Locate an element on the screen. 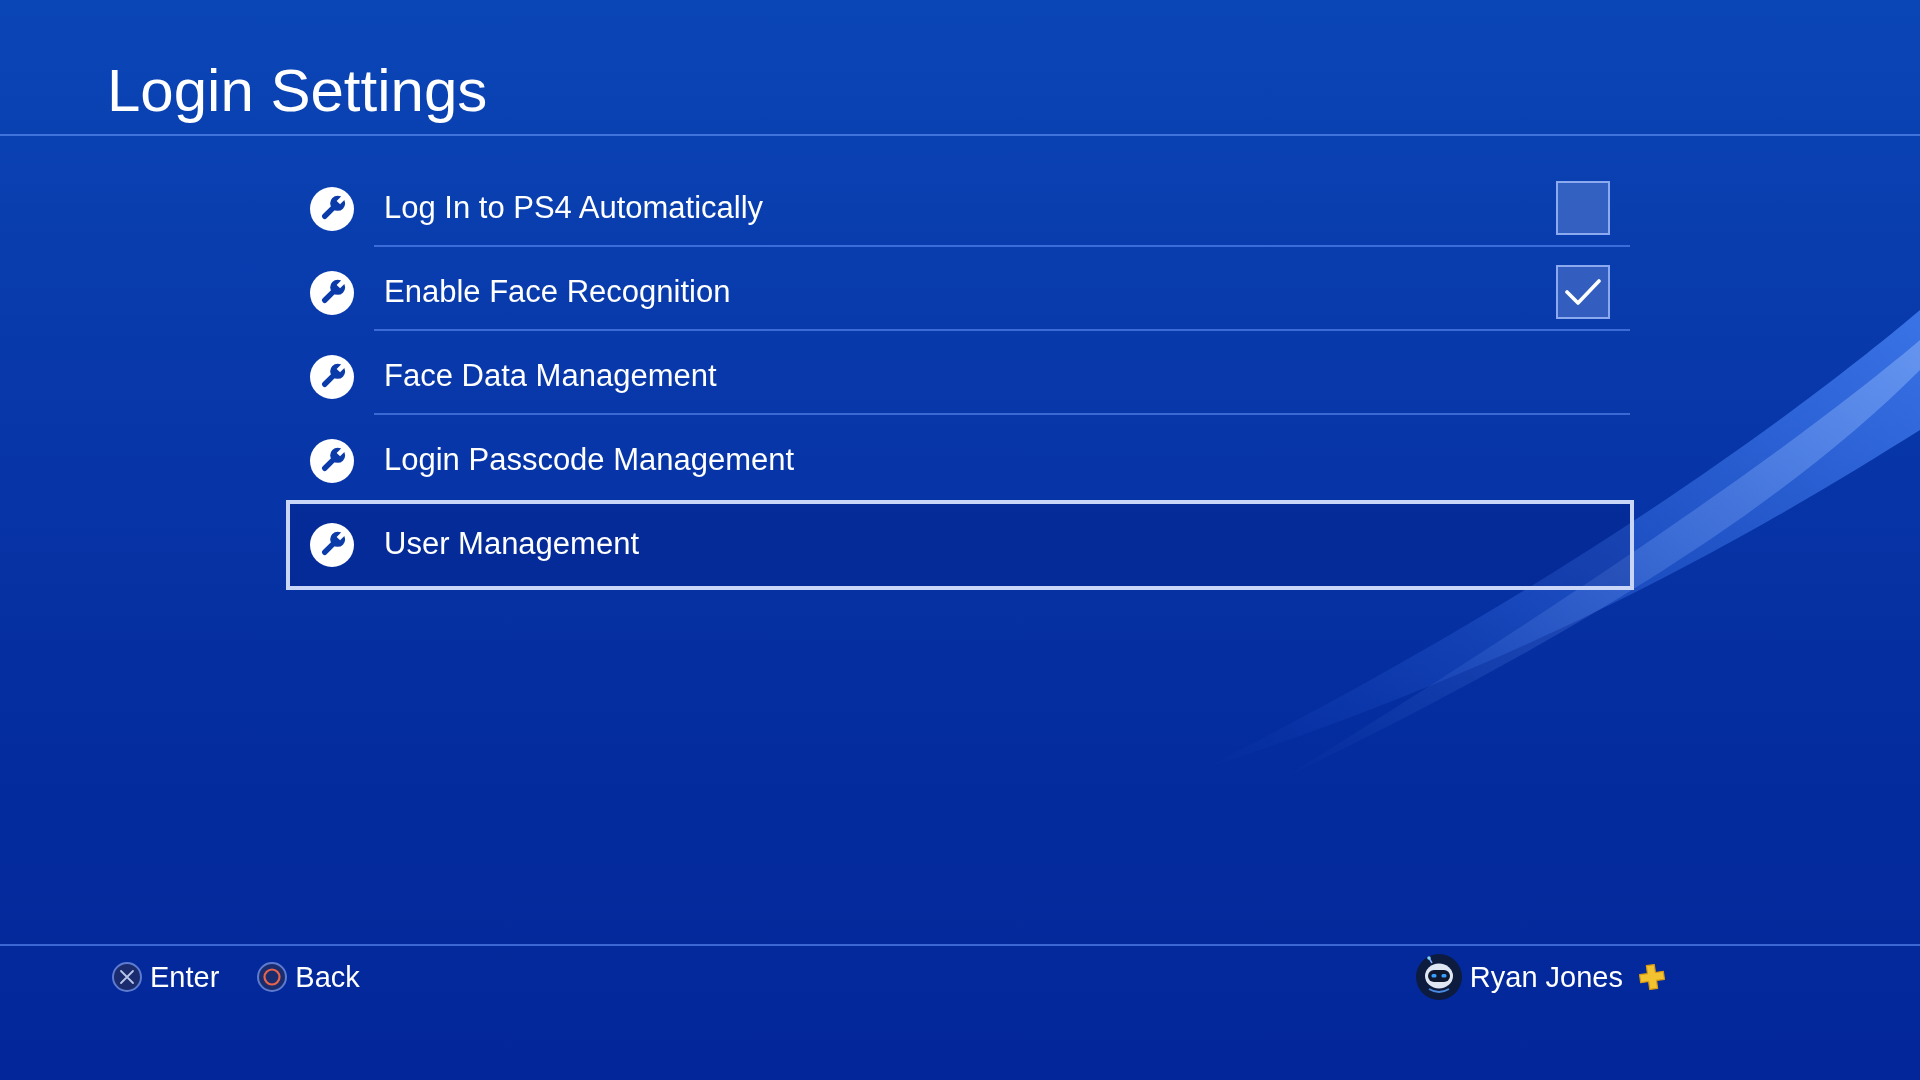 Image resolution: width=1920 pixels, height=1080 pixels. circle-button-icon is located at coordinates (272, 977).